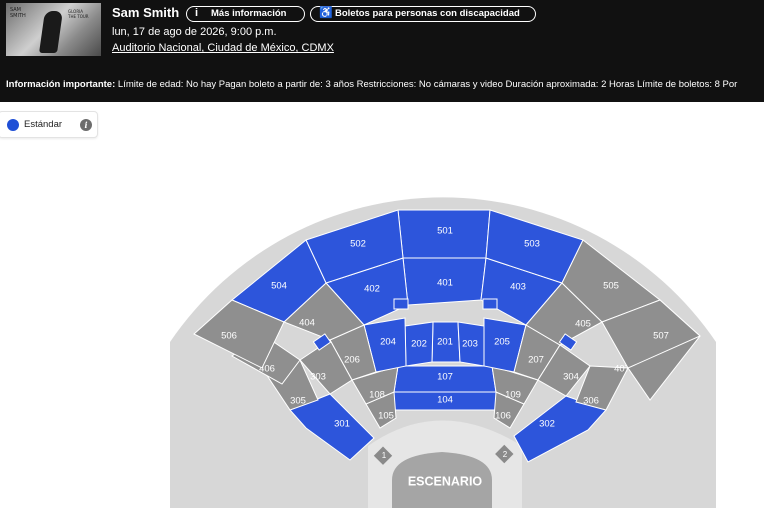  I want to click on section-501-shape, so click(444, 234).